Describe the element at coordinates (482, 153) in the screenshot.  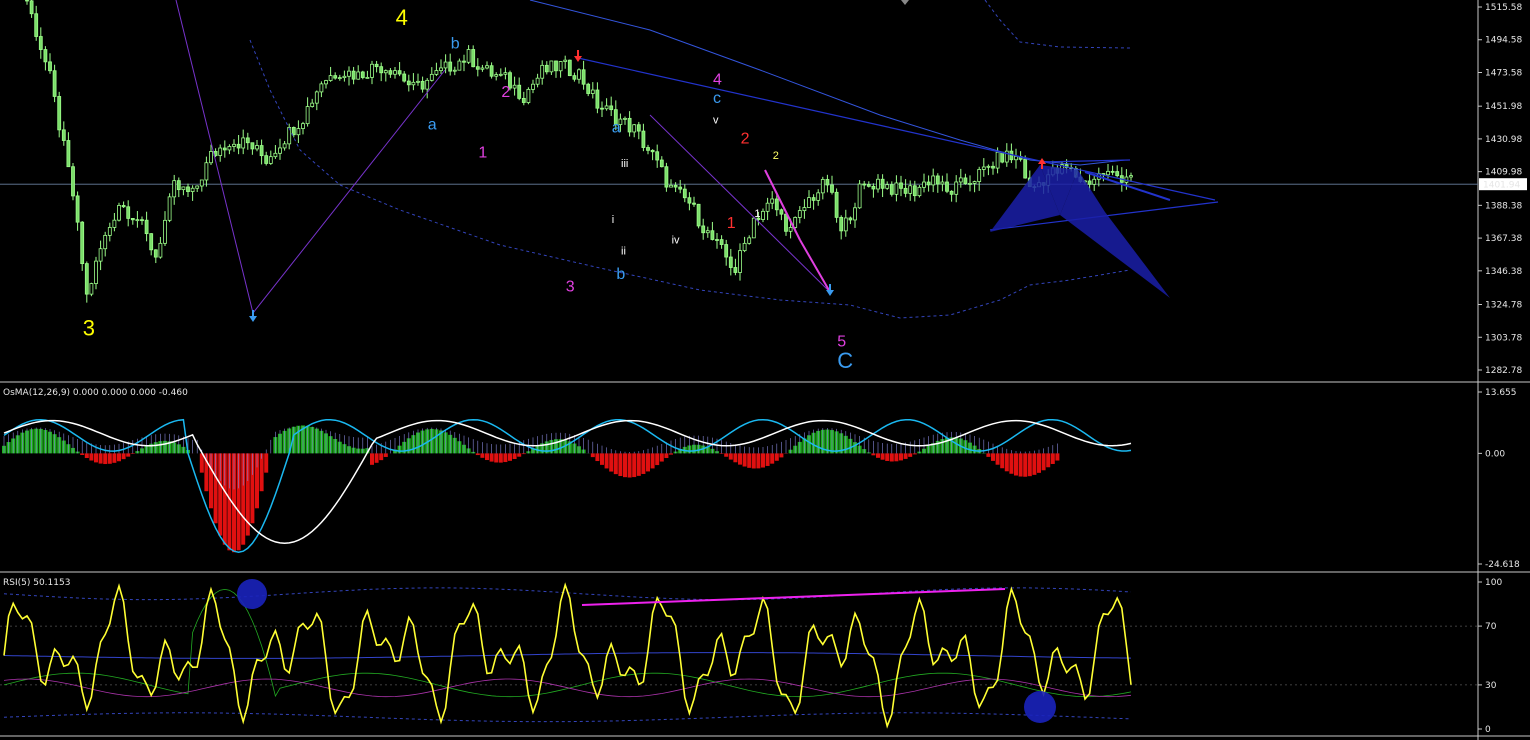
I see `wave-label: 1` at that location.